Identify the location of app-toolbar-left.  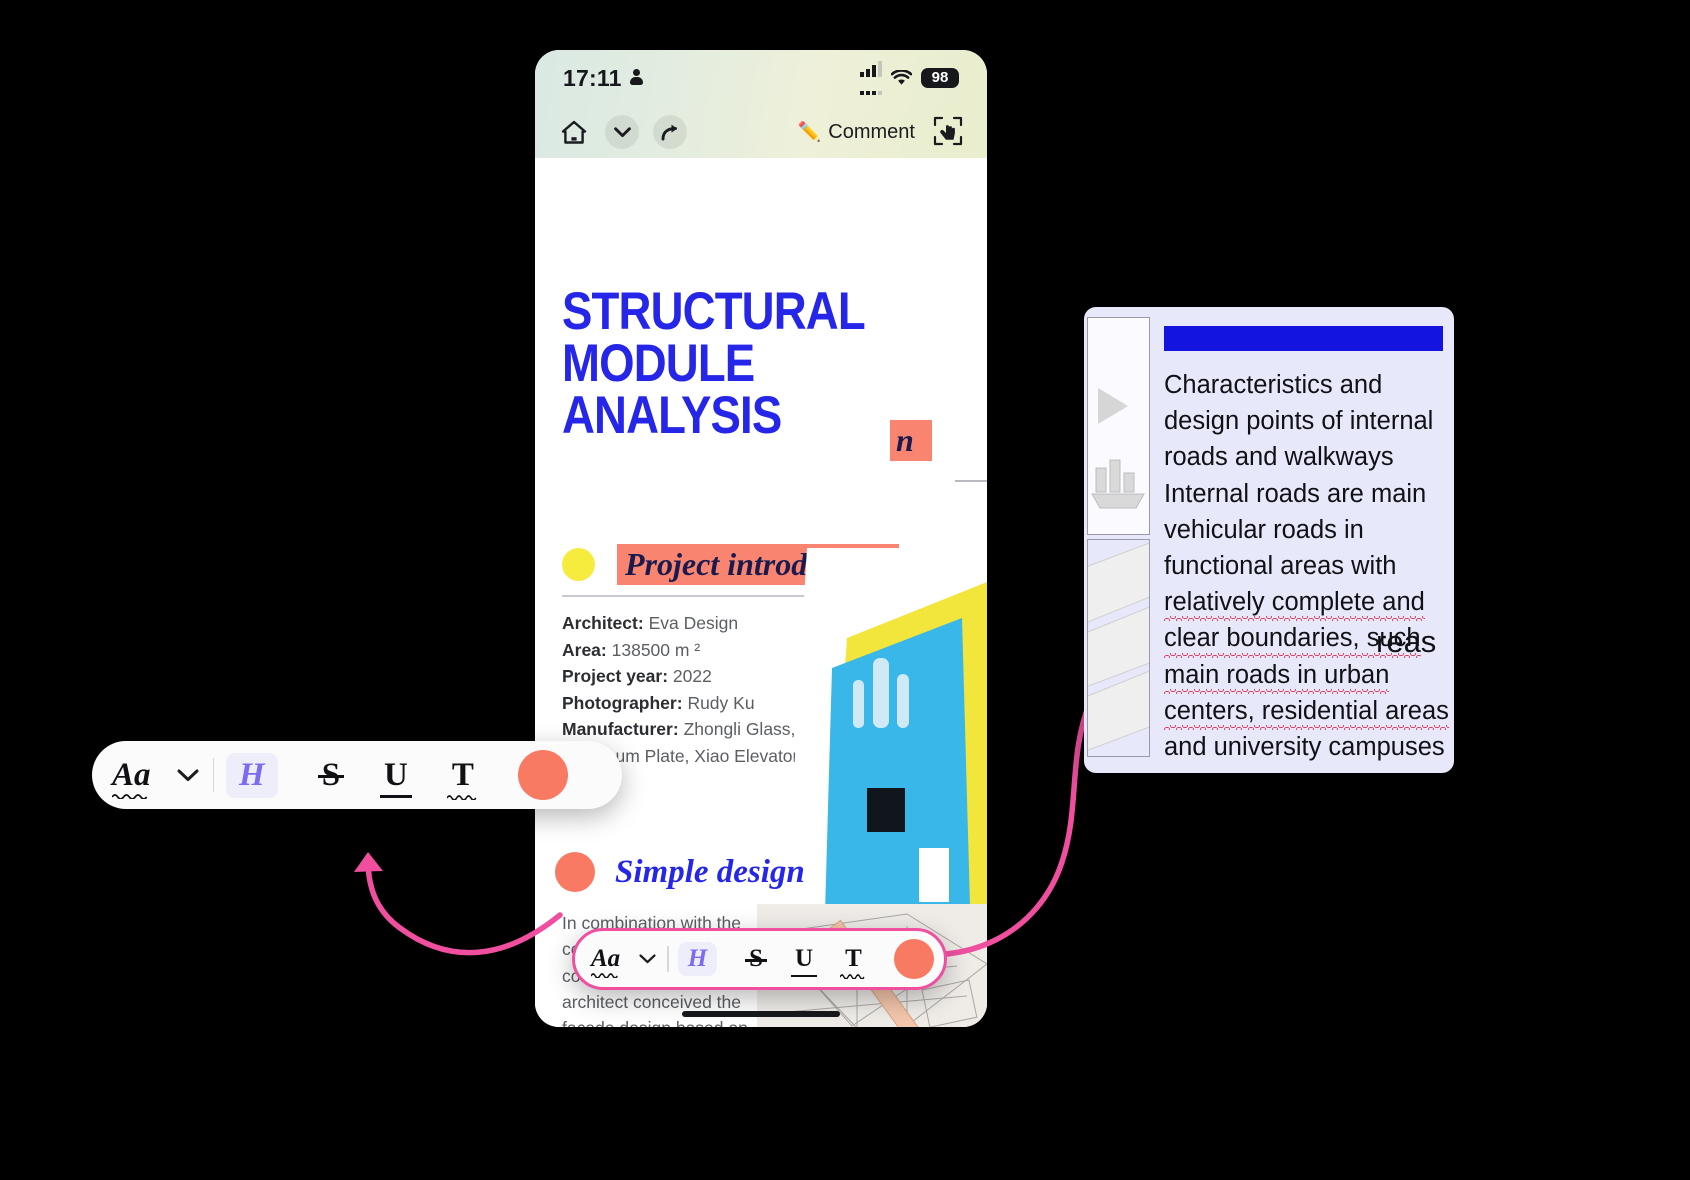
(622, 132).